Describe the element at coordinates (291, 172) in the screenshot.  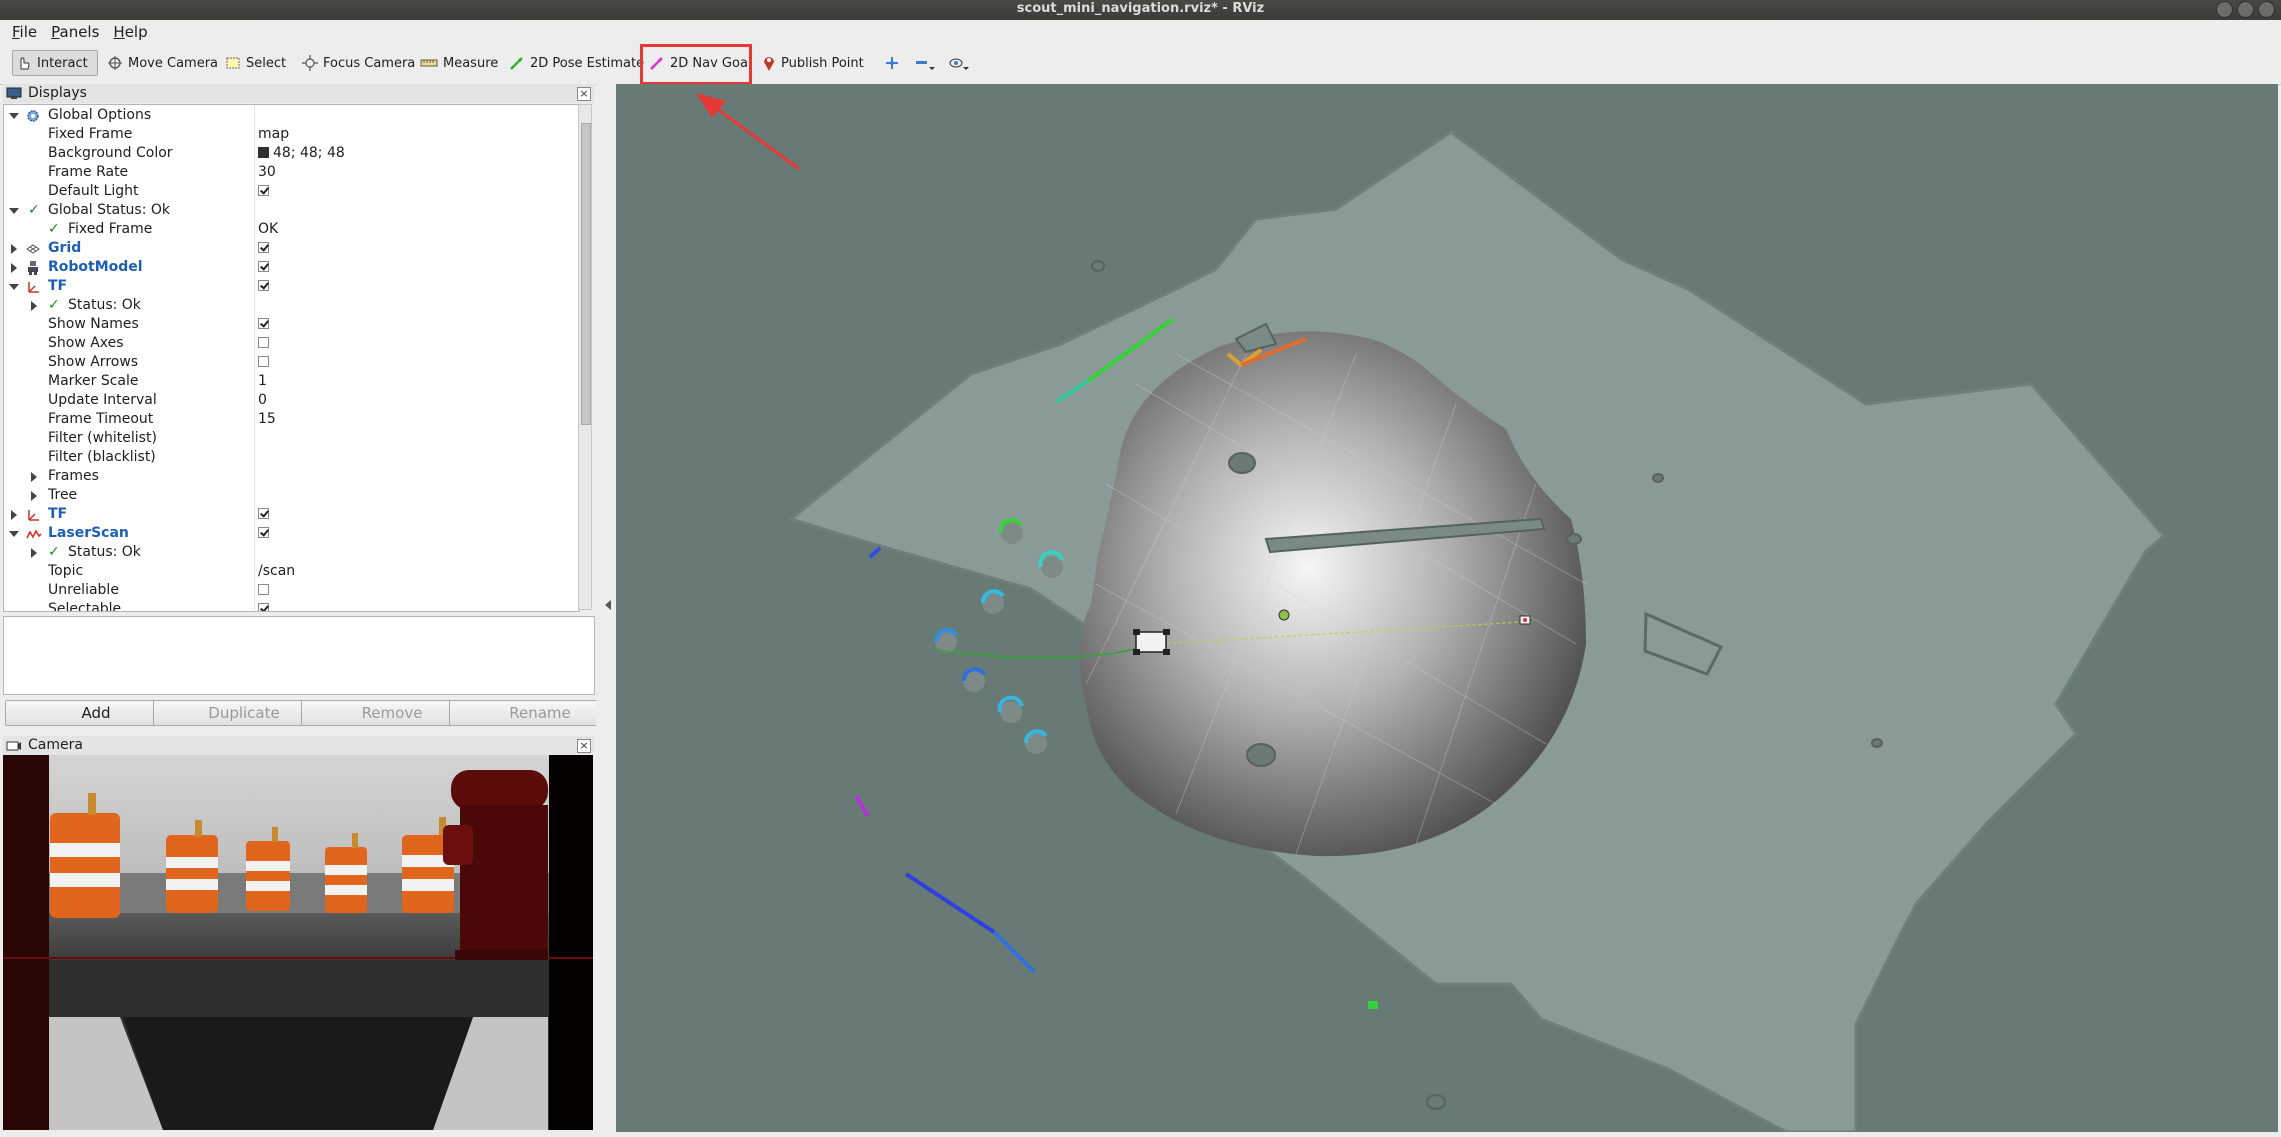
I see `tree-row-frame-rate: Frame Rate 30` at that location.